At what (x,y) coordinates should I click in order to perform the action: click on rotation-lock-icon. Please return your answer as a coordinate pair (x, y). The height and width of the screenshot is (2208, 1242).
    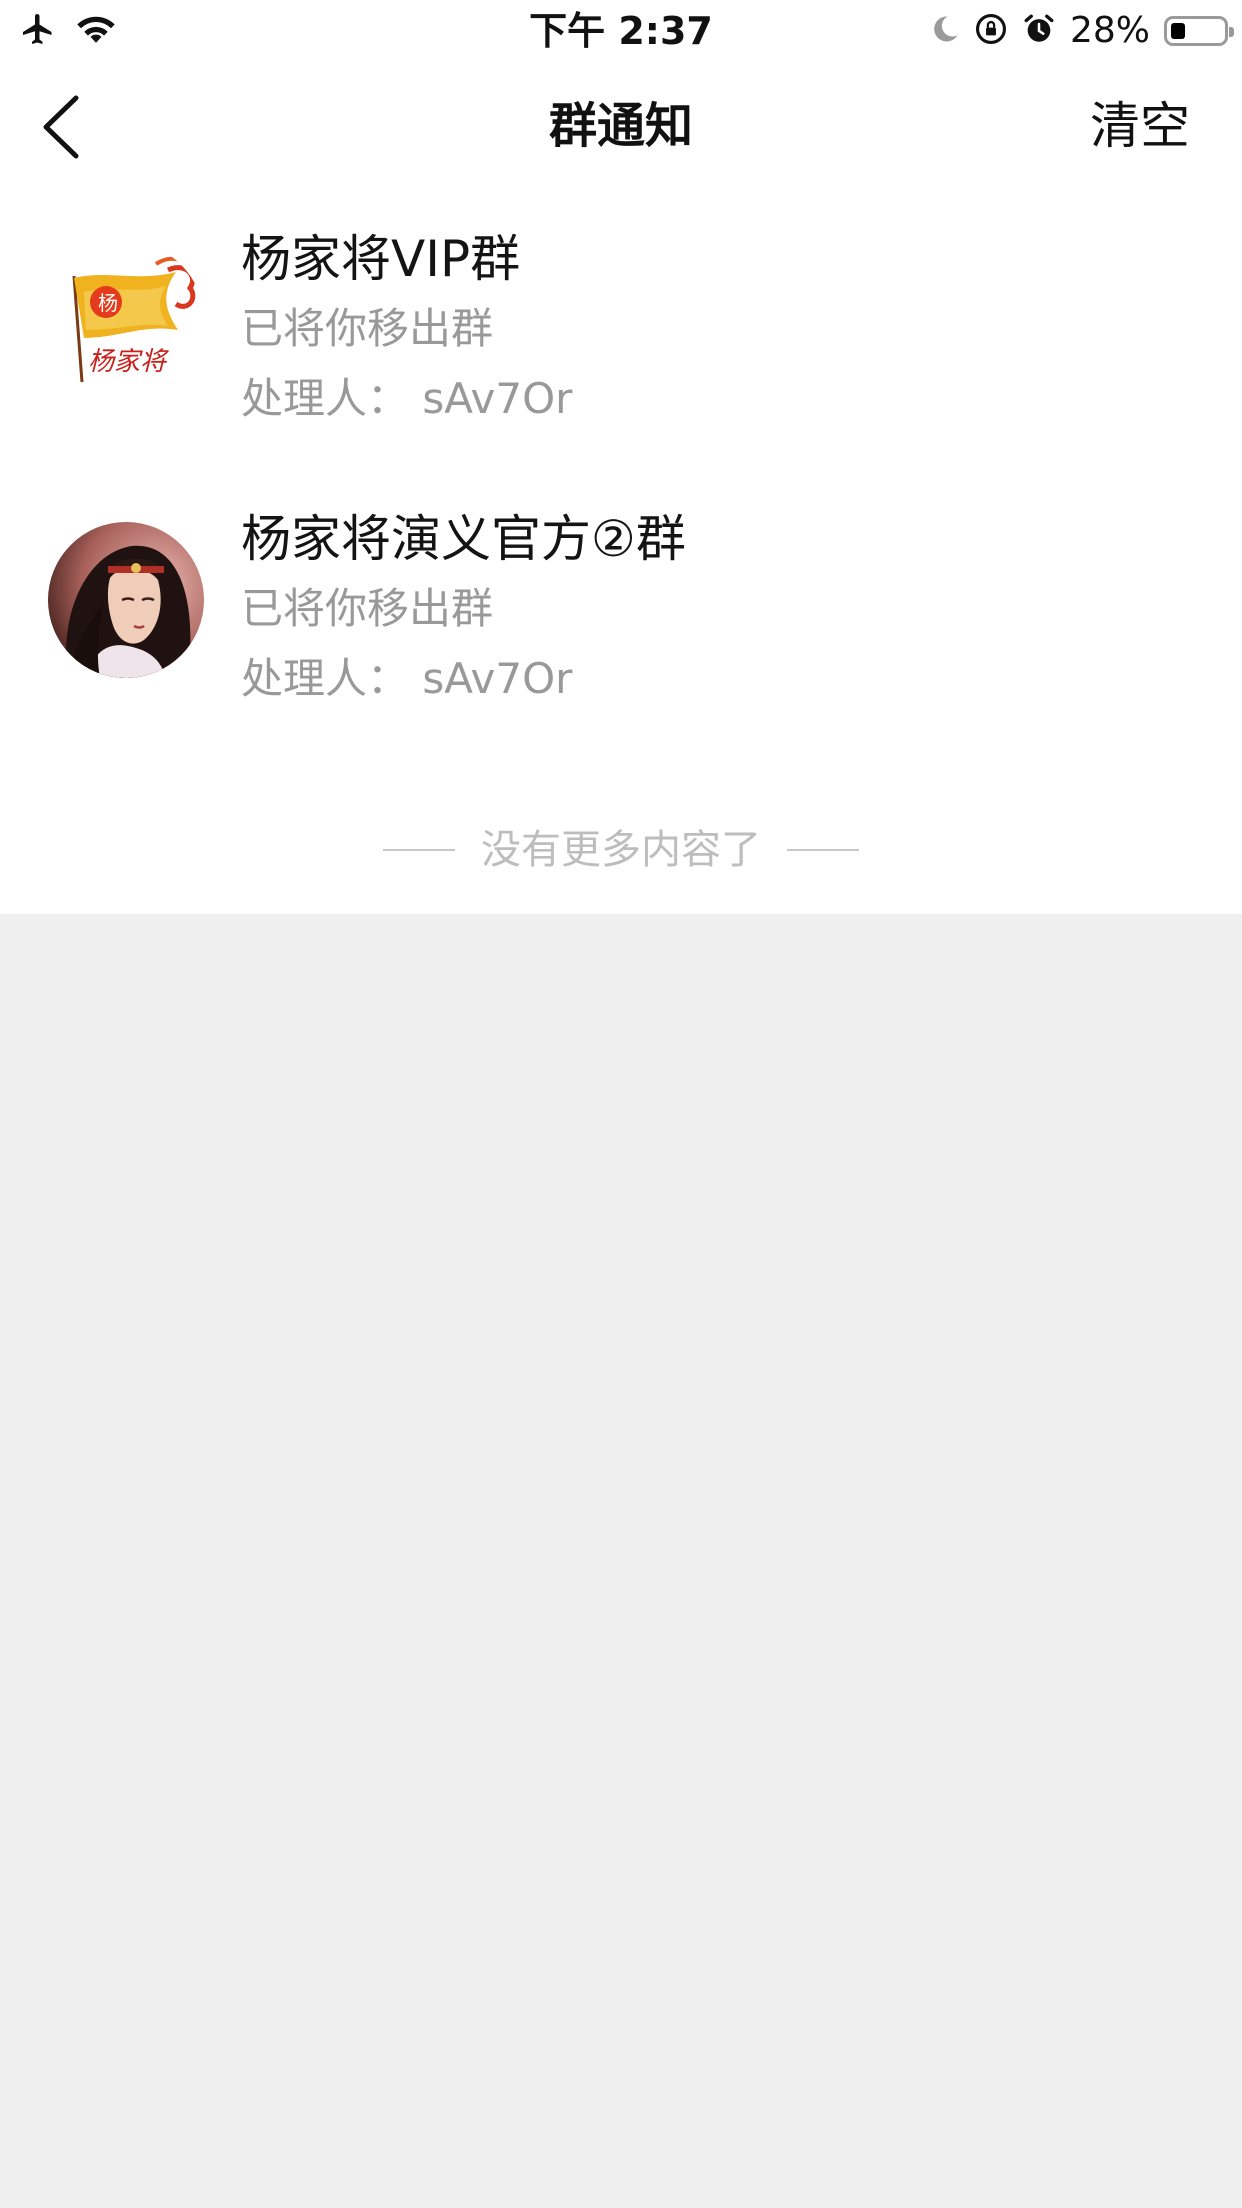
    Looking at the image, I should click on (991, 31).